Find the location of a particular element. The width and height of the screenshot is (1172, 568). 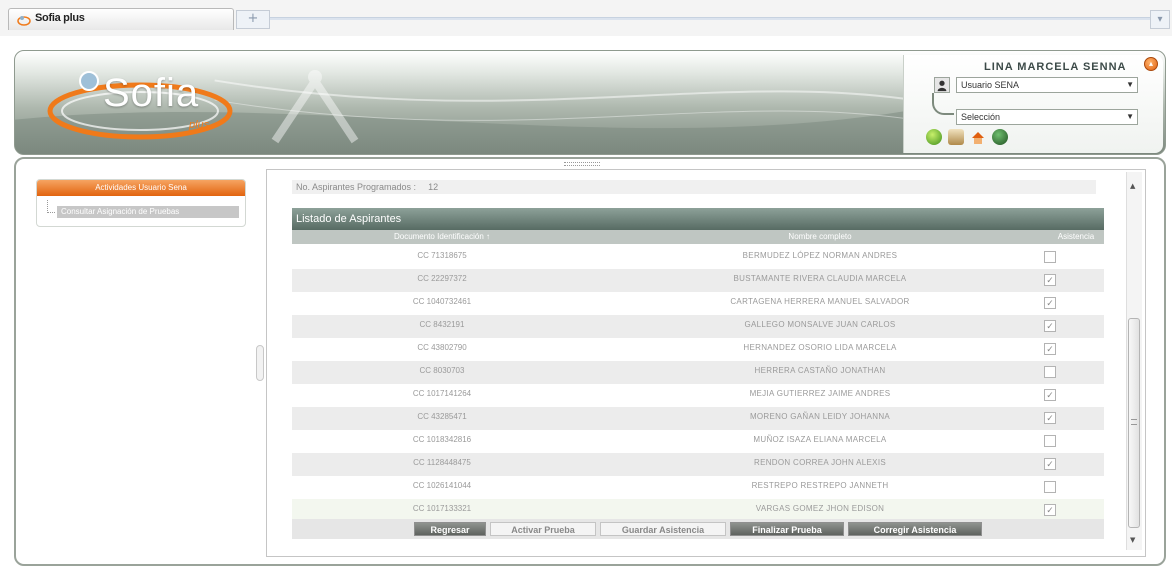

activate-test-button: Activar Prueba is located at coordinates (543, 529).